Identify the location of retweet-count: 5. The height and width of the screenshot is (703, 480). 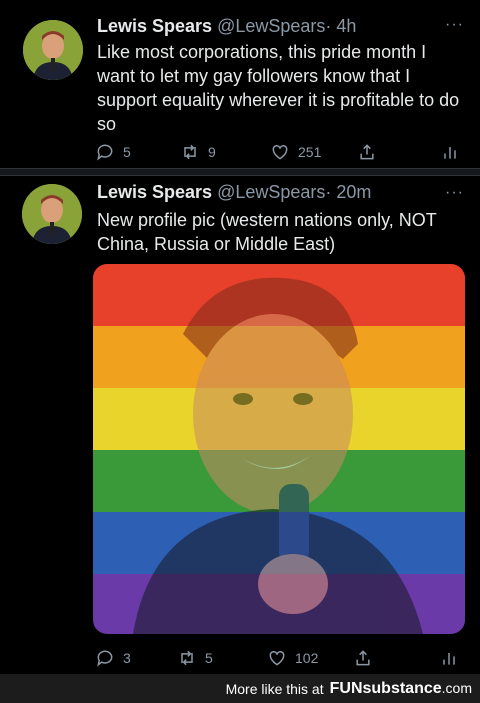
(209, 658).